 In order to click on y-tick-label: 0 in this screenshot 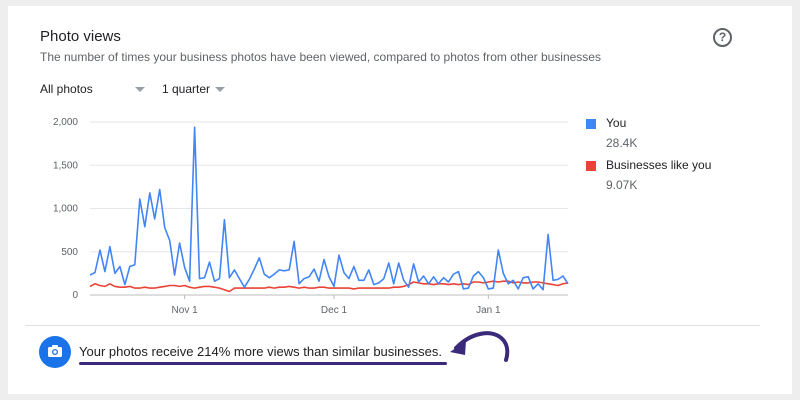, I will do `click(75, 295)`.